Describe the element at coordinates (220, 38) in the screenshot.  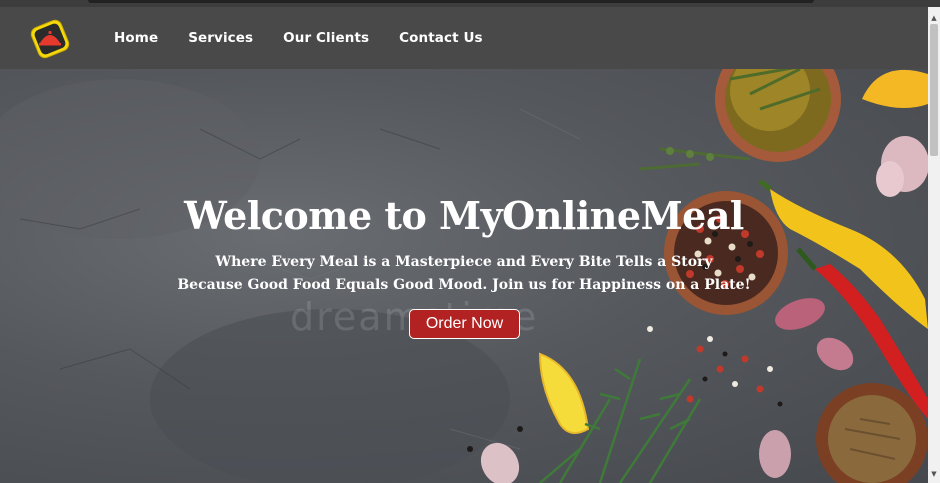
I see `nav-link-services: Services` at that location.